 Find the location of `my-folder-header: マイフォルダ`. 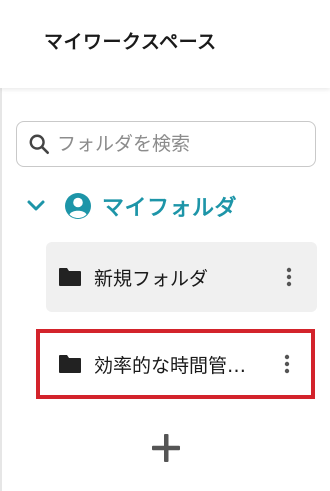

my-folder-header: マイフォルダ is located at coordinates (130, 206).